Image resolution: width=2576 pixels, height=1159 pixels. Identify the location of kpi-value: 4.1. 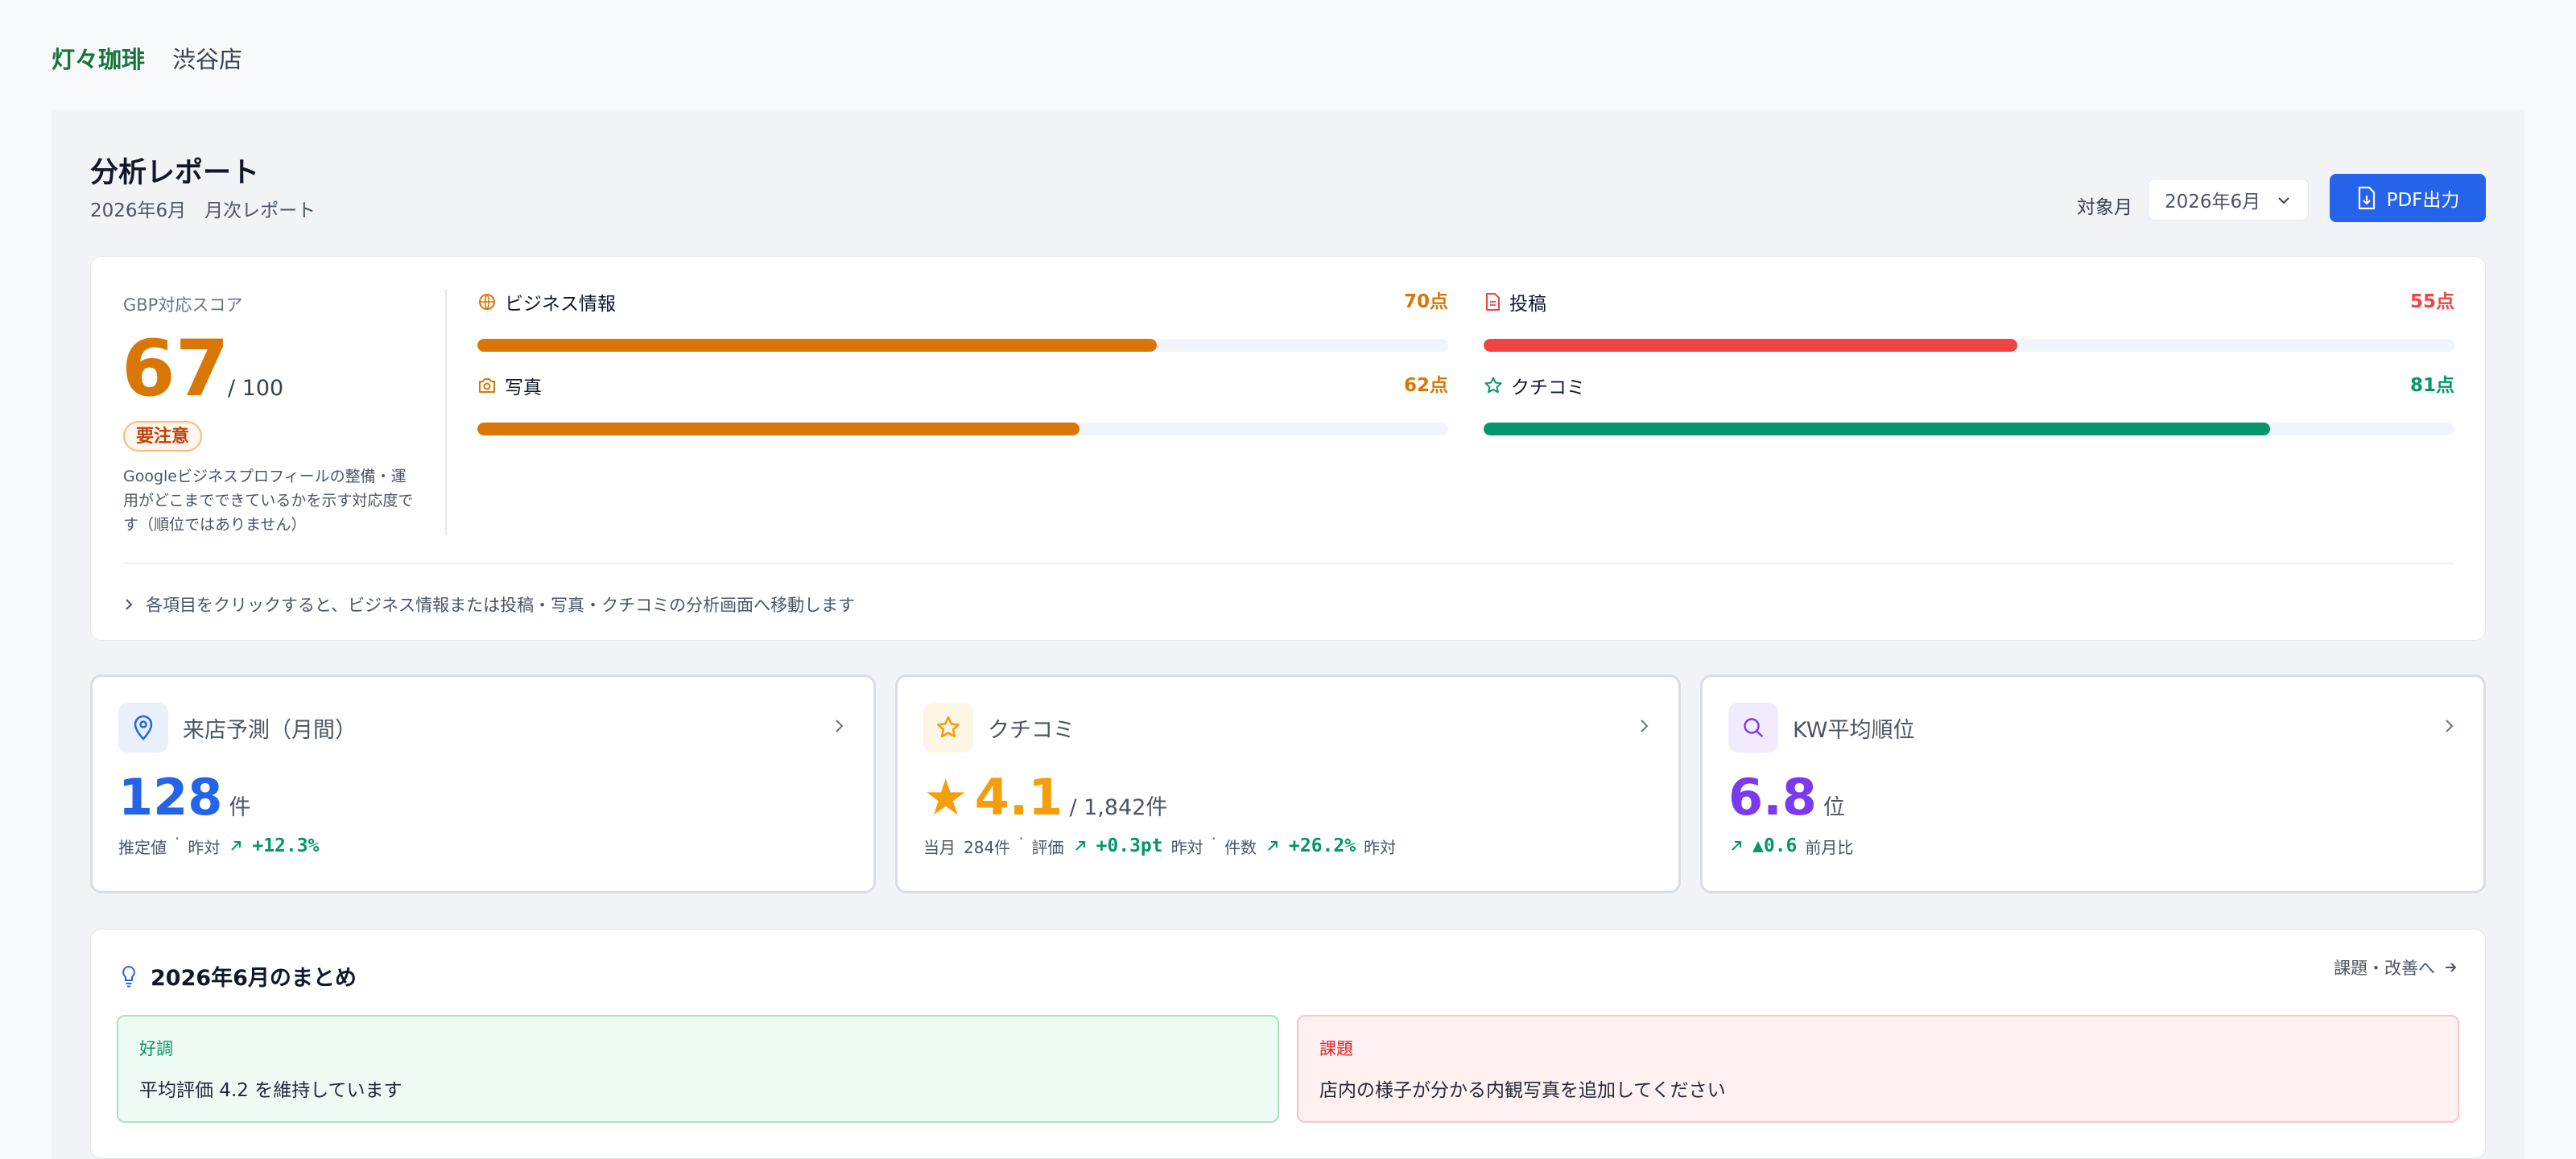
(1018, 797).